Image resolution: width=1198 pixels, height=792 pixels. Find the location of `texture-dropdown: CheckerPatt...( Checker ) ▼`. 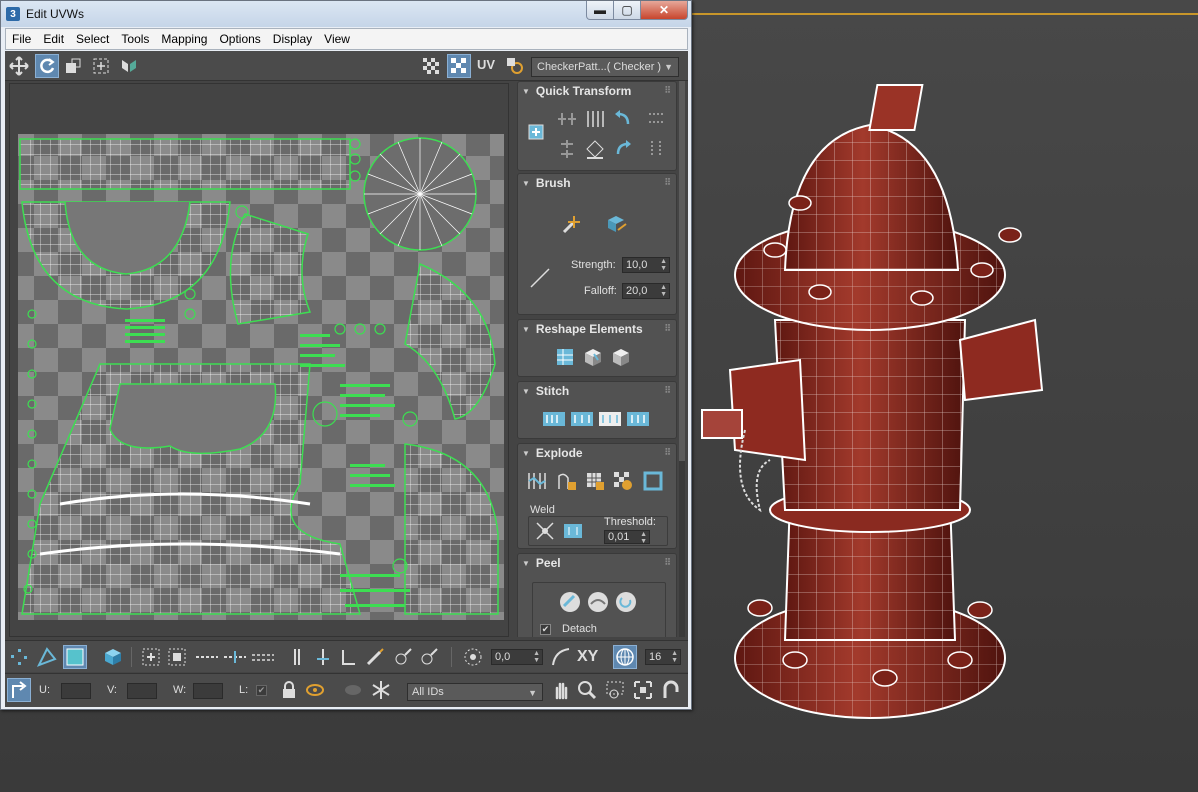

texture-dropdown: CheckerPatt...( Checker ) ▼ is located at coordinates (605, 67).